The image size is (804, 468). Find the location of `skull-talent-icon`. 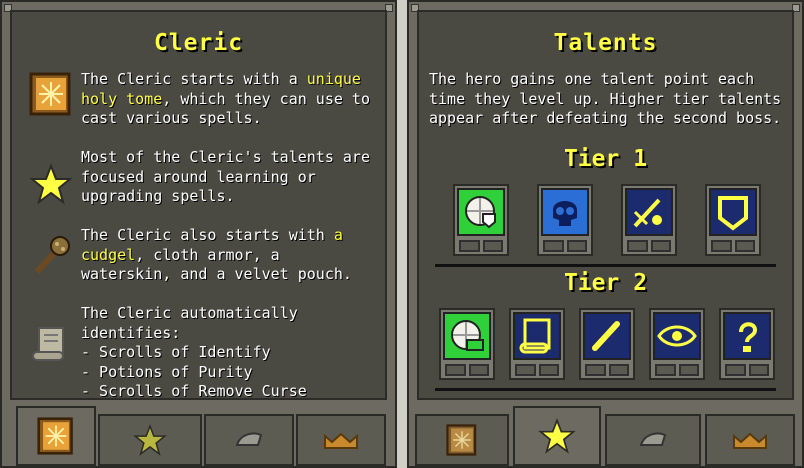

skull-talent-icon is located at coordinates (565, 212).